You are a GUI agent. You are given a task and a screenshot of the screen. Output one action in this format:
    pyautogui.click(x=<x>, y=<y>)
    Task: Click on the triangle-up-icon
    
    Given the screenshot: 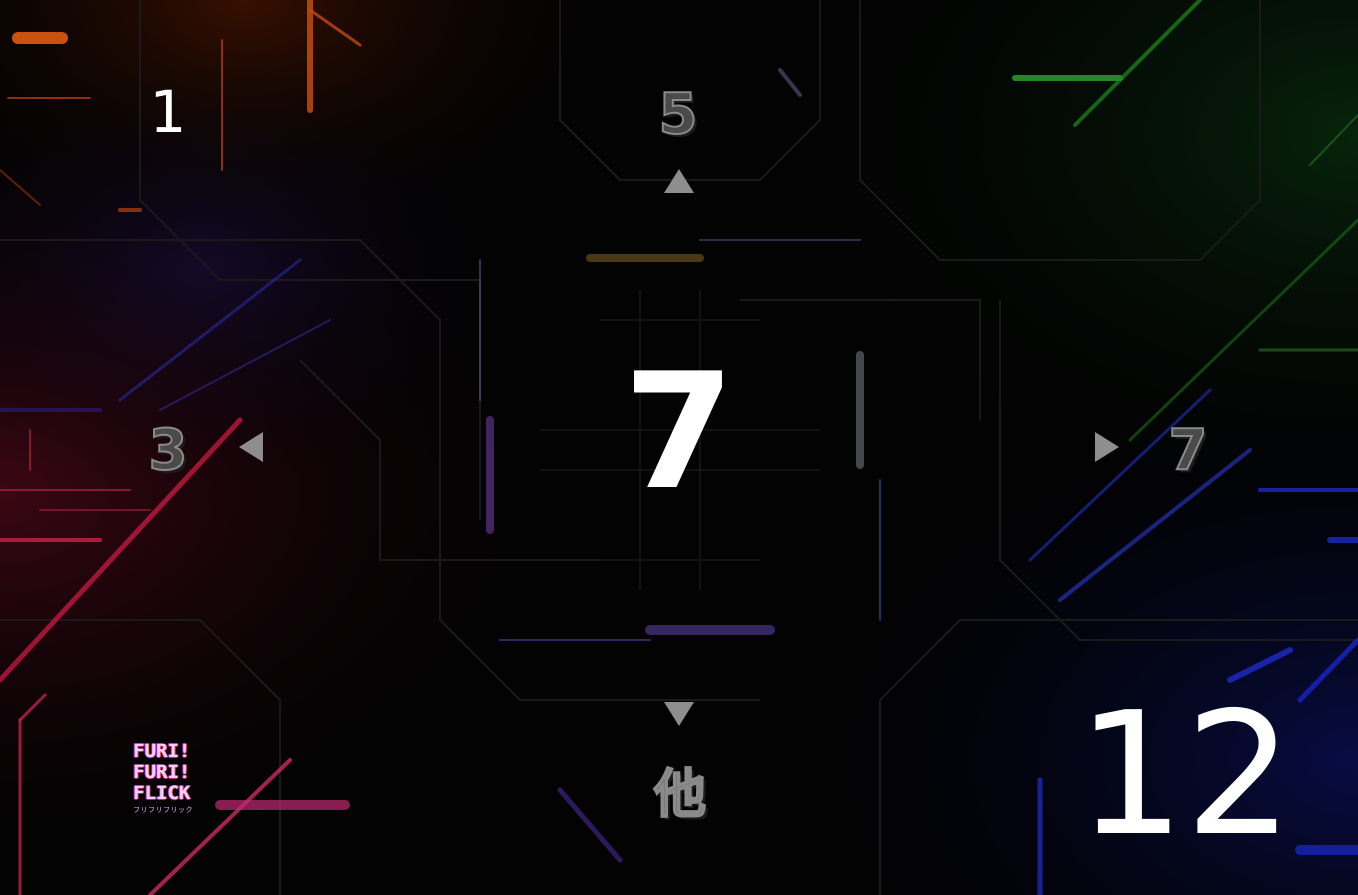 What is the action you would take?
    pyautogui.click(x=679, y=181)
    